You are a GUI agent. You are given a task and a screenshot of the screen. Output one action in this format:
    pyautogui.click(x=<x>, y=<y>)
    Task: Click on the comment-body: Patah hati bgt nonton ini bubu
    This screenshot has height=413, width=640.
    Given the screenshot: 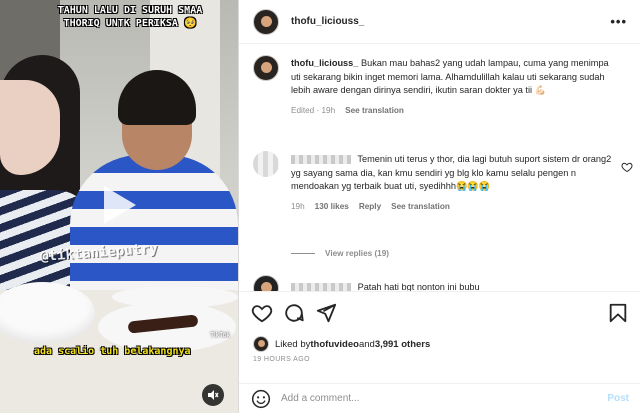 What is the action you would take?
    pyautogui.click(x=452, y=286)
    